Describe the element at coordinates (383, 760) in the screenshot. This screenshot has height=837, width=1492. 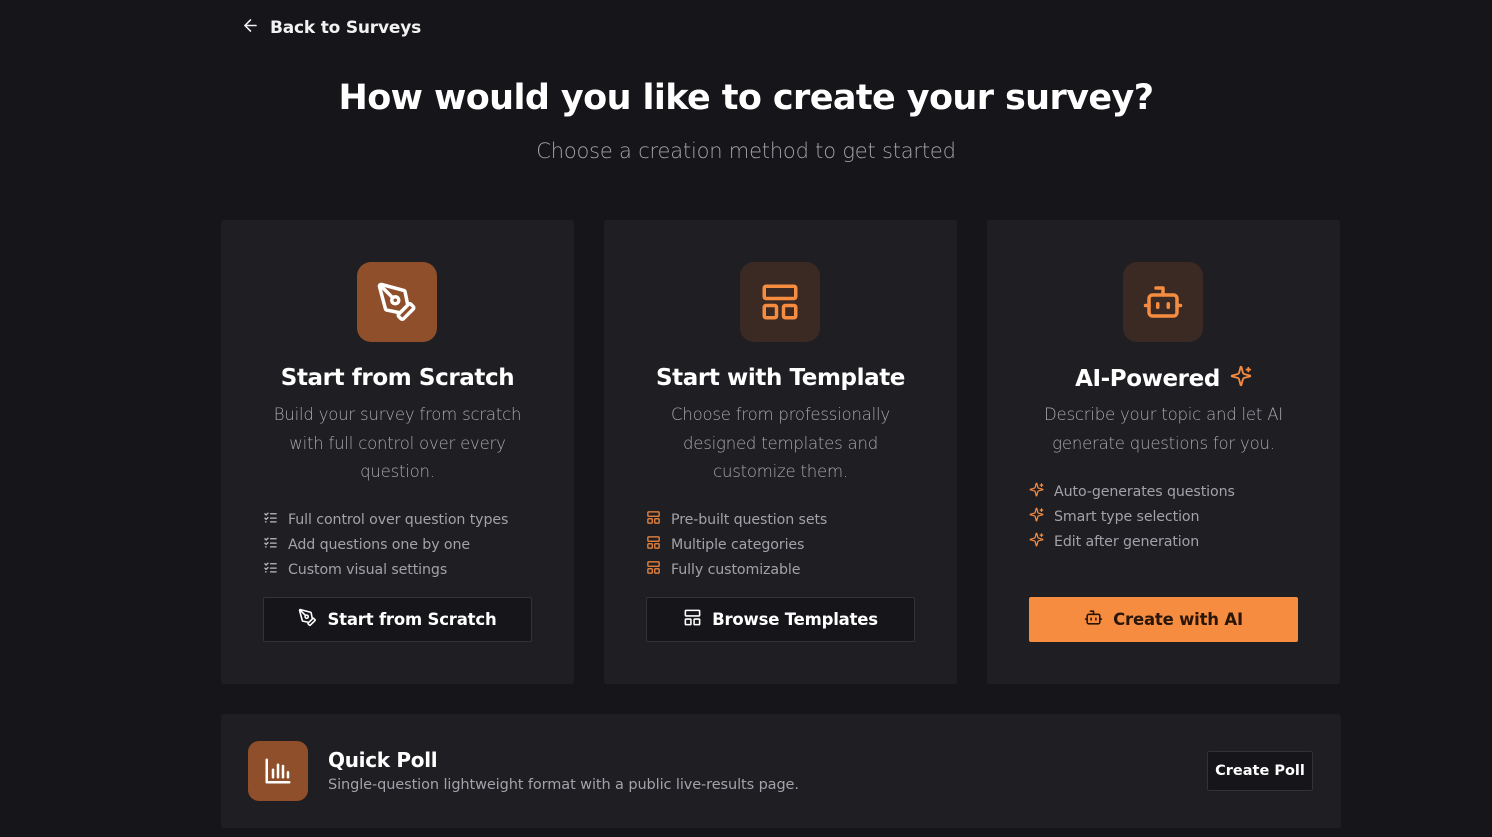
I see `quick-poll-title: Quick Poll` at that location.